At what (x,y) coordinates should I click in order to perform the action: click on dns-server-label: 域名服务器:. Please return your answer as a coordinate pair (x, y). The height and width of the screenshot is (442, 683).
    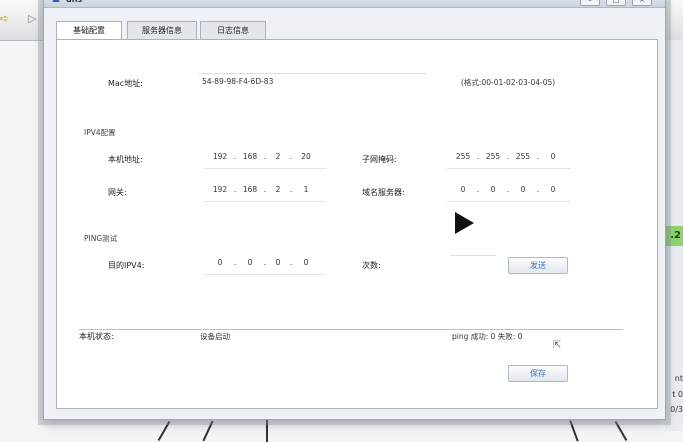
    Looking at the image, I should click on (383, 192).